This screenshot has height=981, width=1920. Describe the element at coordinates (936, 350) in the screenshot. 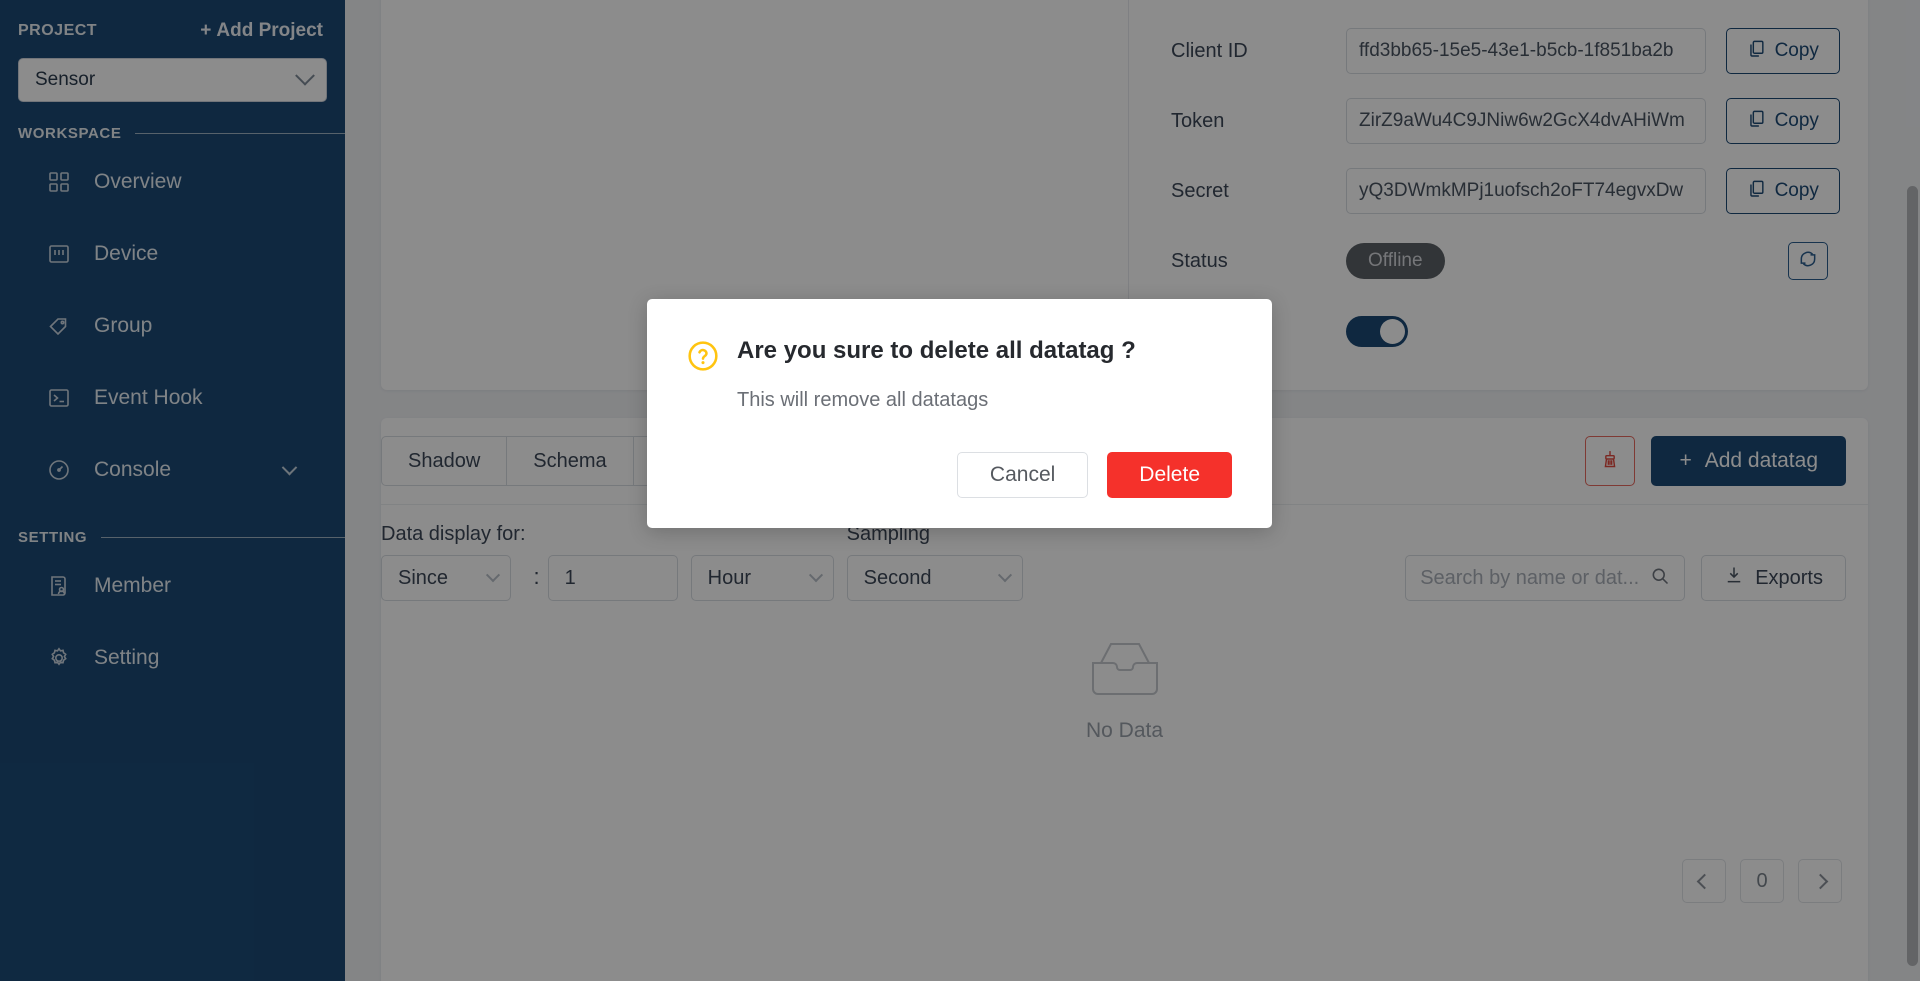

I see `dialog-title: Are you sure to delete all datatag ?` at that location.